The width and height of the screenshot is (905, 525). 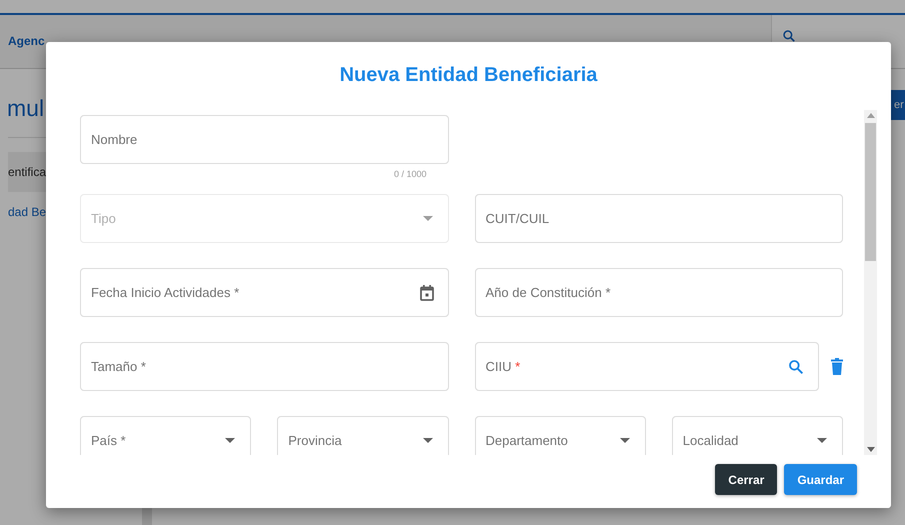 I want to click on input-field: Año de Constitución *, so click(x=658, y=292).